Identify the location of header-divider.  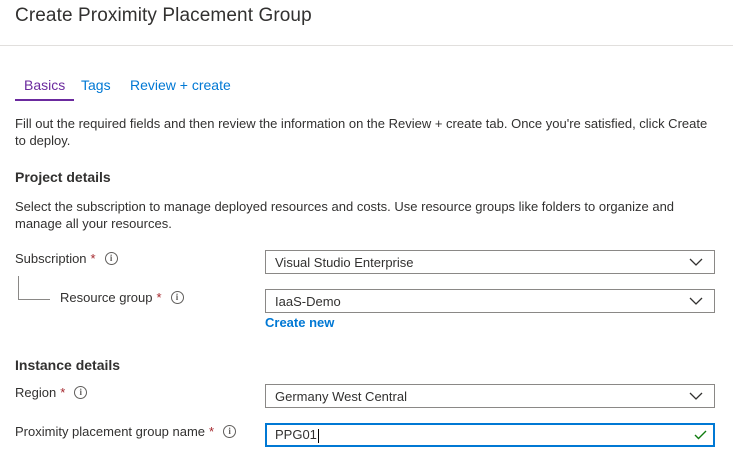
(366, 45).